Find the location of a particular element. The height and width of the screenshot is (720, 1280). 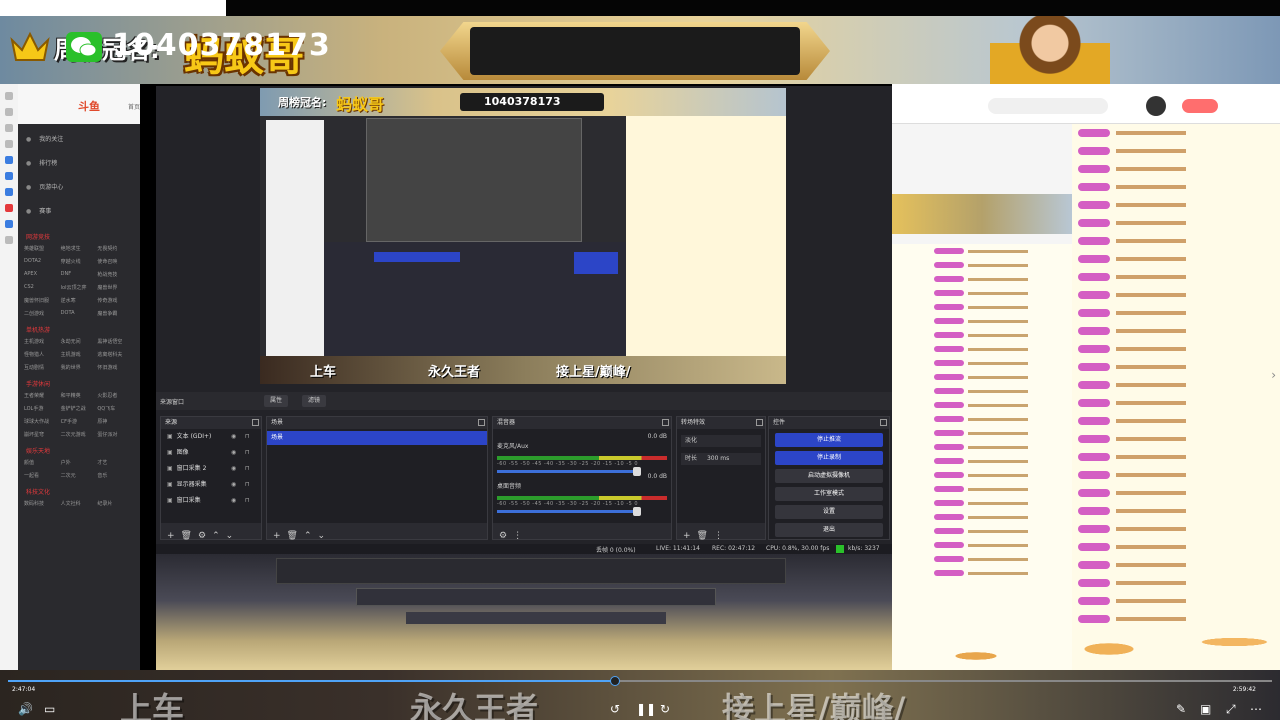

category-link: 怀旧游戏 is located at coordinates (115, 367).